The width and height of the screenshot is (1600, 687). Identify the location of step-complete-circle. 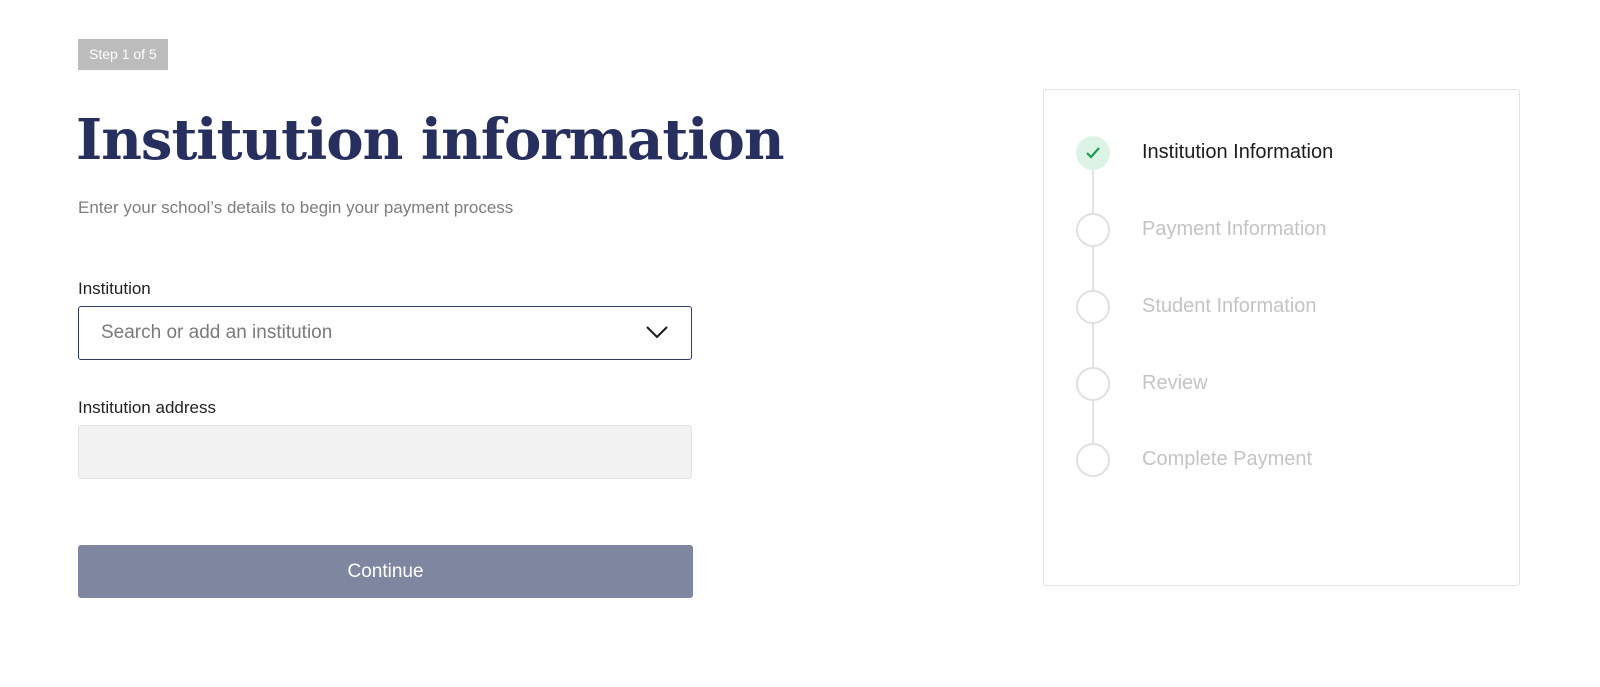
(1093, 153).